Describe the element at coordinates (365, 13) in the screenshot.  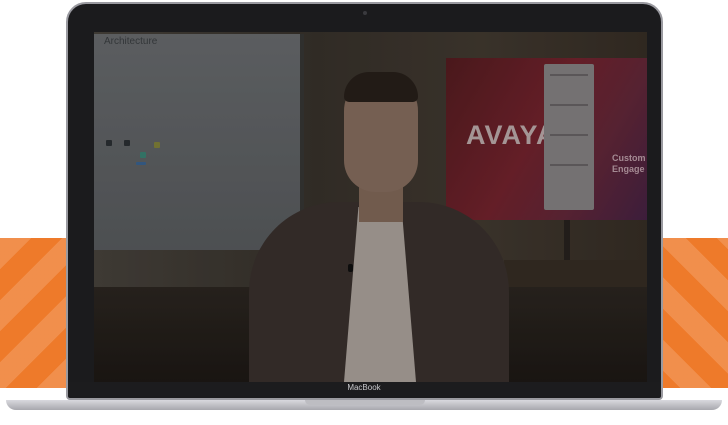
I see `camera-icon` at that location.